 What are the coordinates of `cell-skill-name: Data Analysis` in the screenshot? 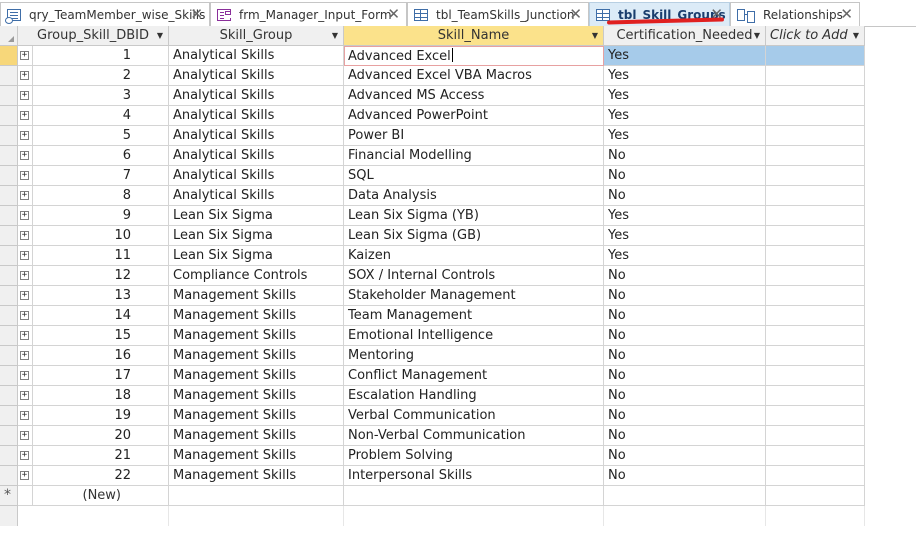 It's located at (474, 196).